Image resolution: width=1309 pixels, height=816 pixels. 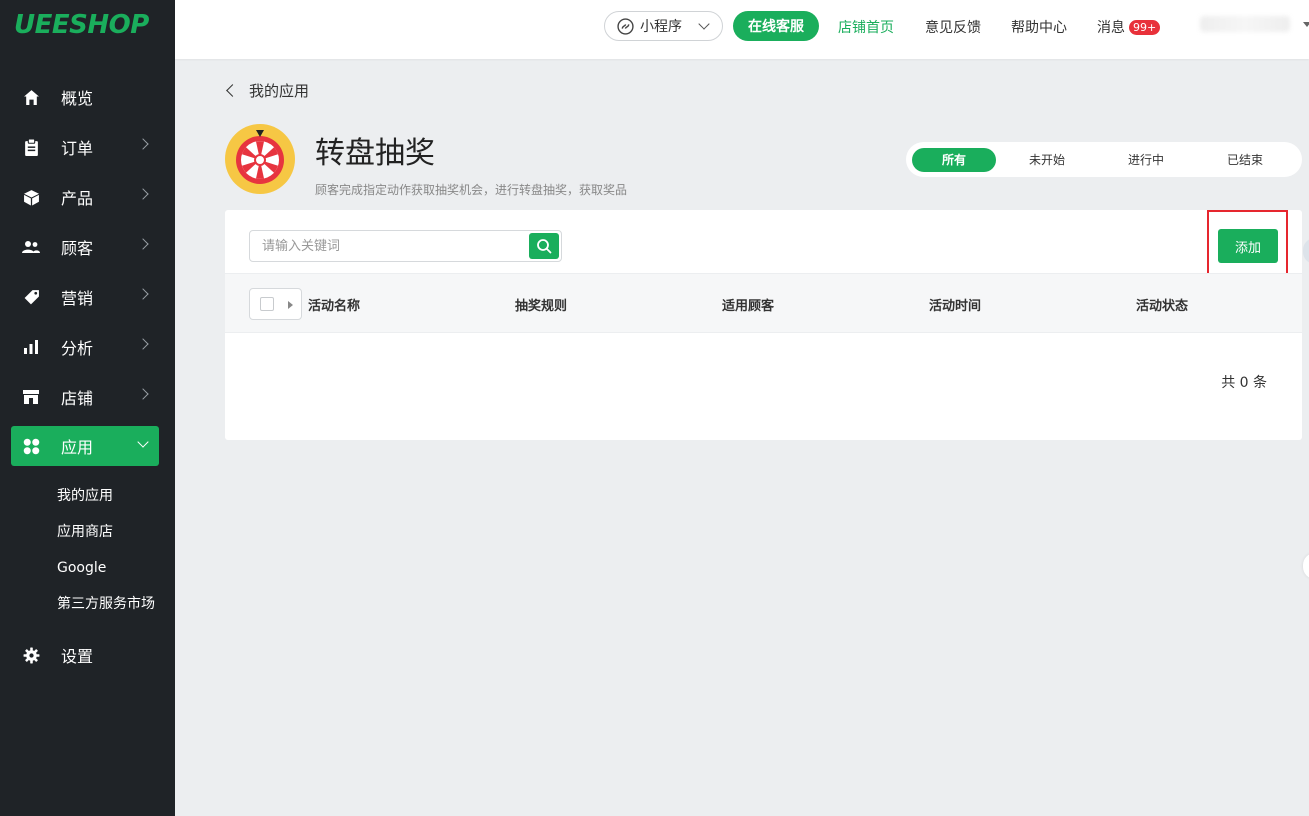 I want to click on back-label: 我的应用, so click(x=279, y=91).